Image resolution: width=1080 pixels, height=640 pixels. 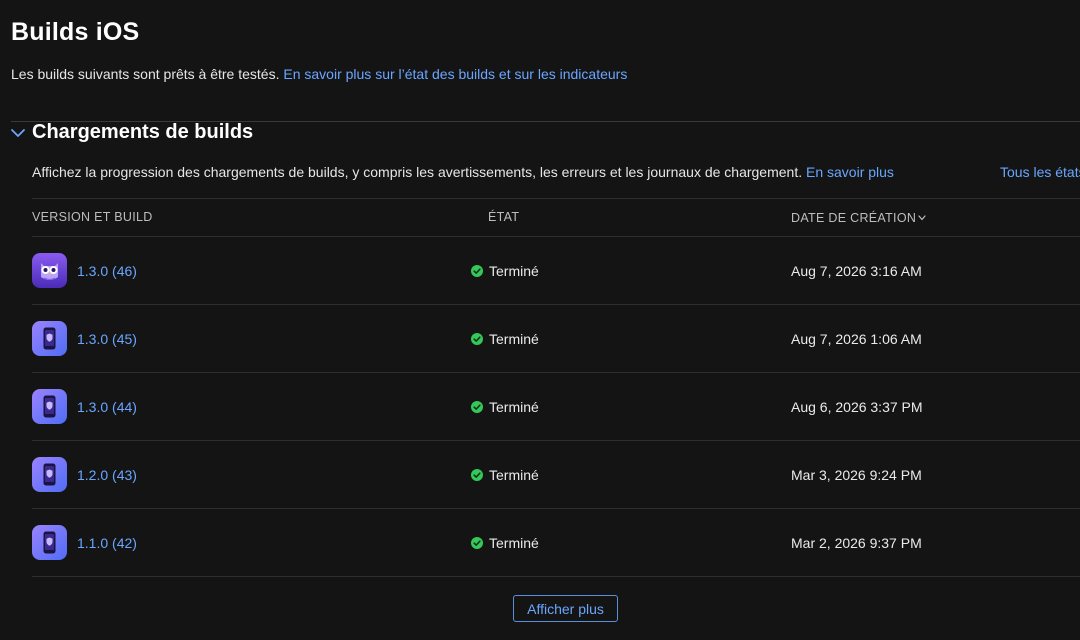 What do you see at coordinates (18, 133) in the screenshot?
I see `chevron-down-icon` at bounding box center [18, 133].